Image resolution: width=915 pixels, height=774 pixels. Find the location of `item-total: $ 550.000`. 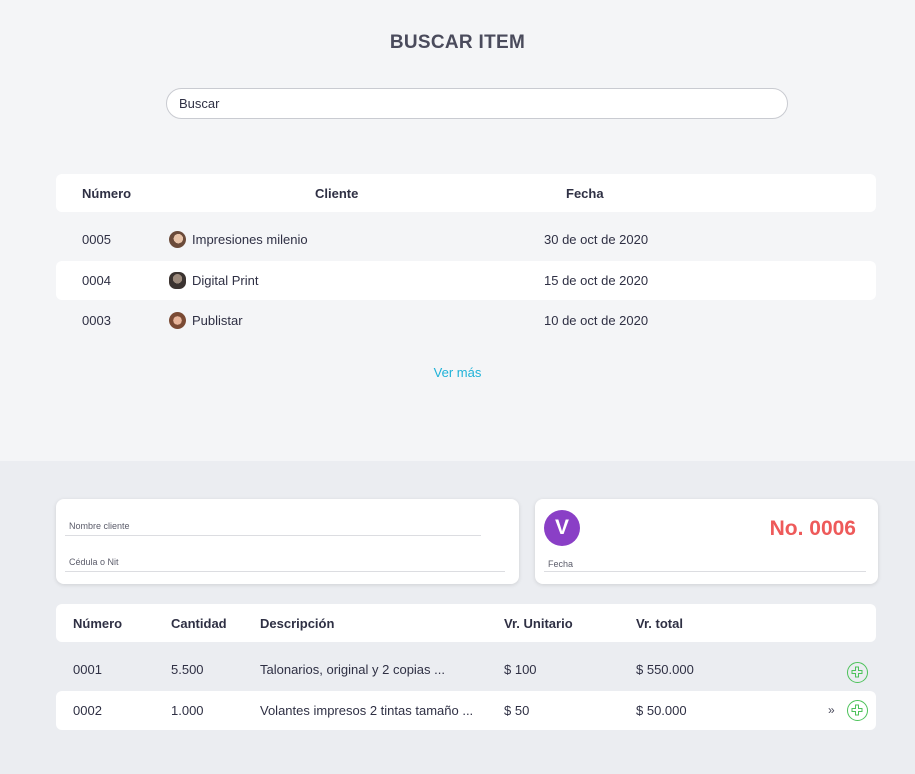

item-total: $ 550.000 is located at coordinates (665, 669).